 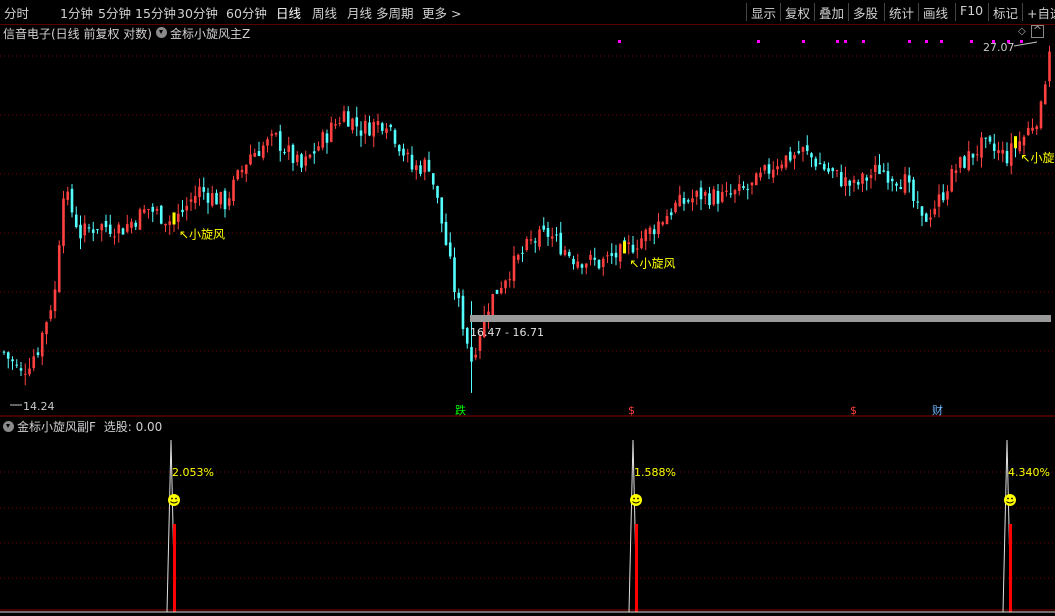 I want to click on sub-indicator-name: 金标小旋风副F, so click(x=56, y=427).